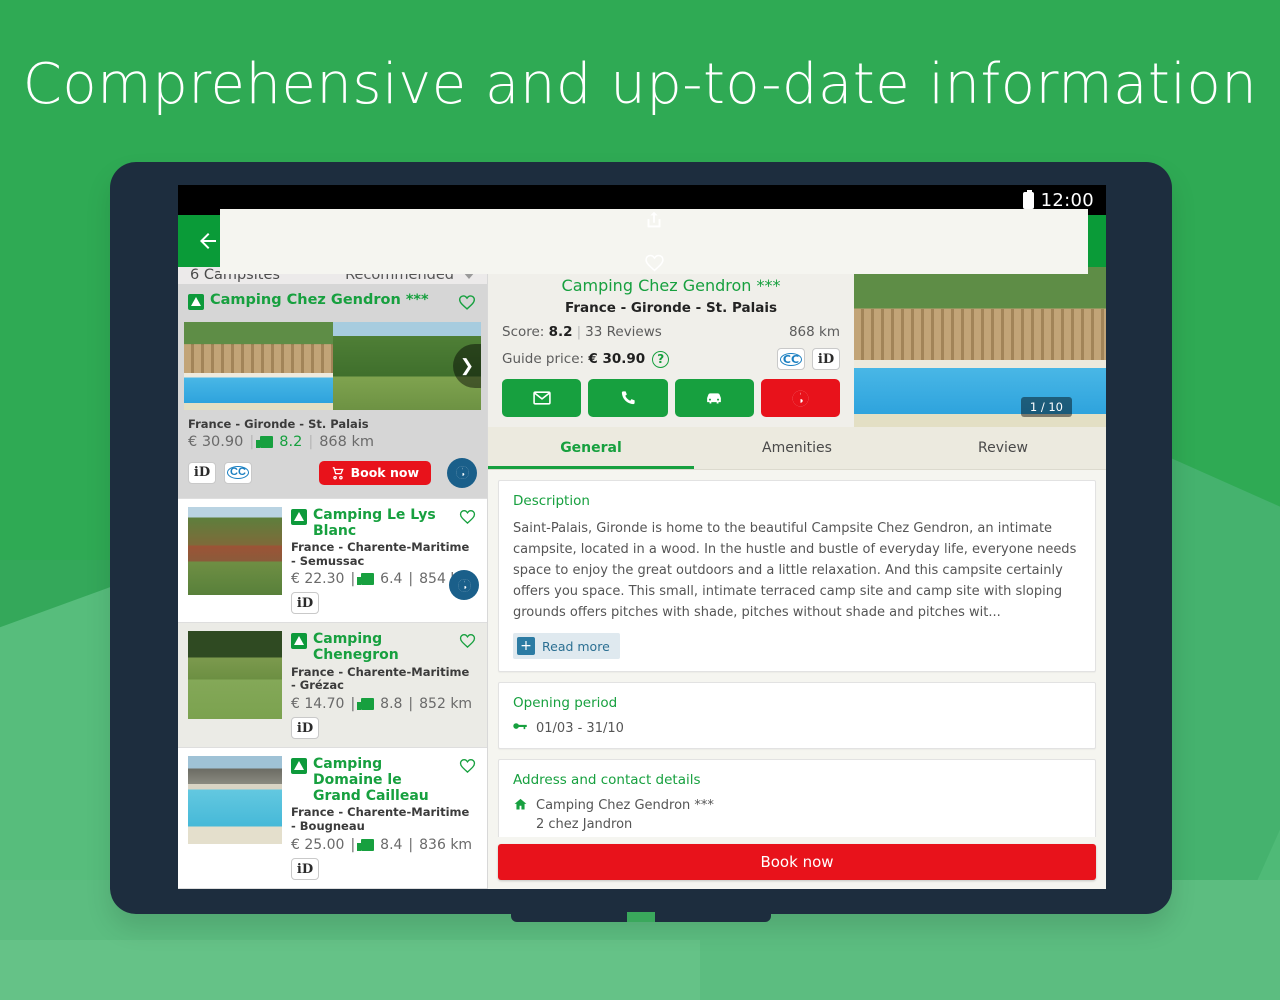 This screenshot has height=1000, width=1280. Describe the element at coordinates (797, 862) in the screenshot. I see `book-now-button: Book now` at that location.